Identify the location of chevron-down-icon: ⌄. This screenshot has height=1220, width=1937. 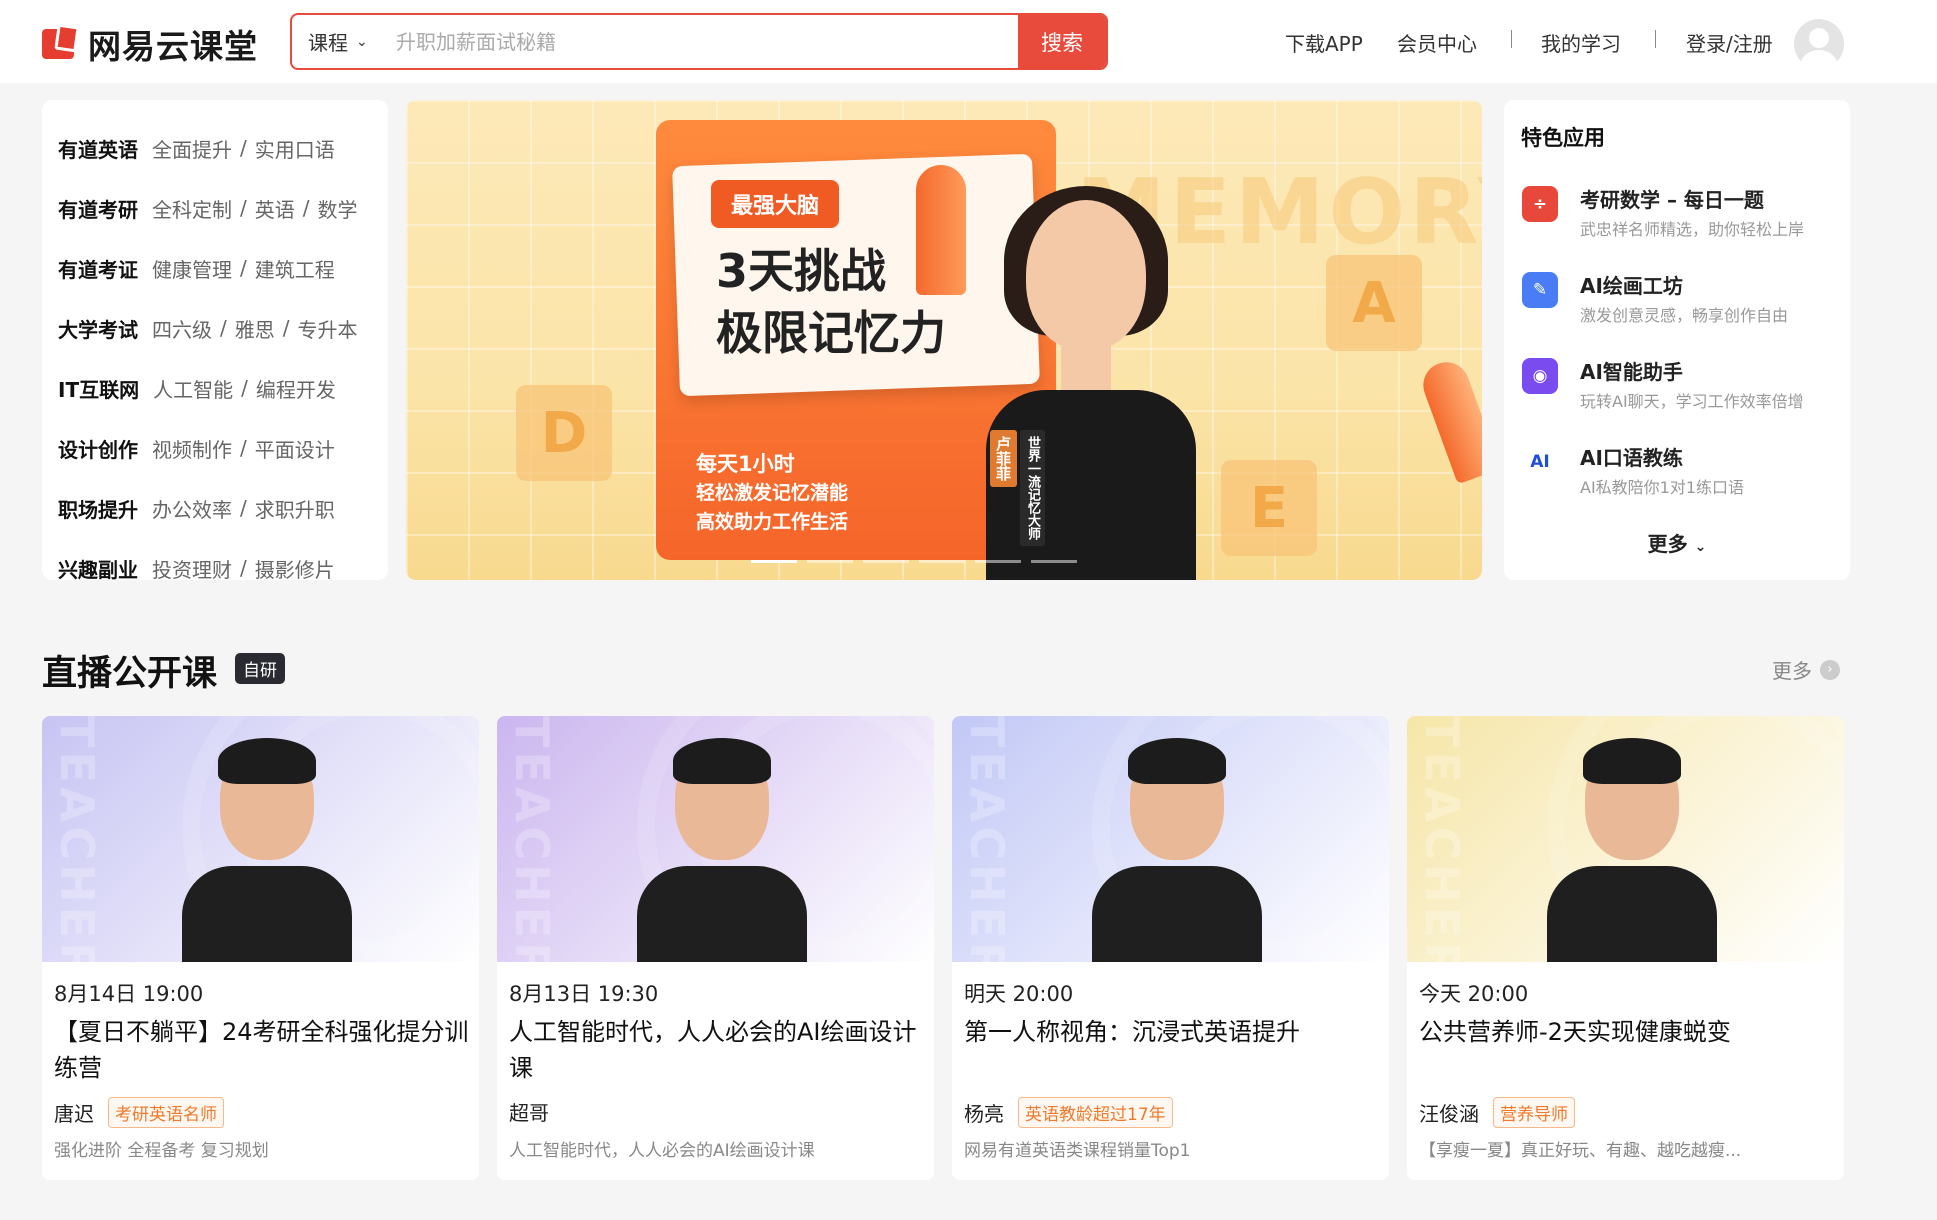
(1700, 547).